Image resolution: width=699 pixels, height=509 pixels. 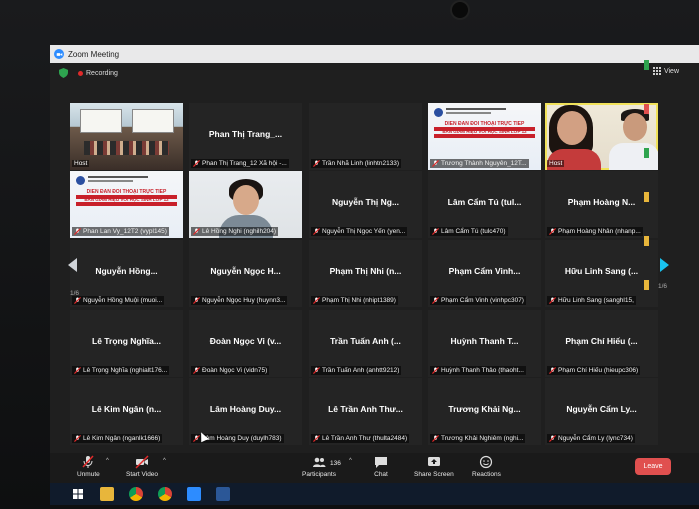 I want to click on camera-off-icon, so click(x=142, y=462).